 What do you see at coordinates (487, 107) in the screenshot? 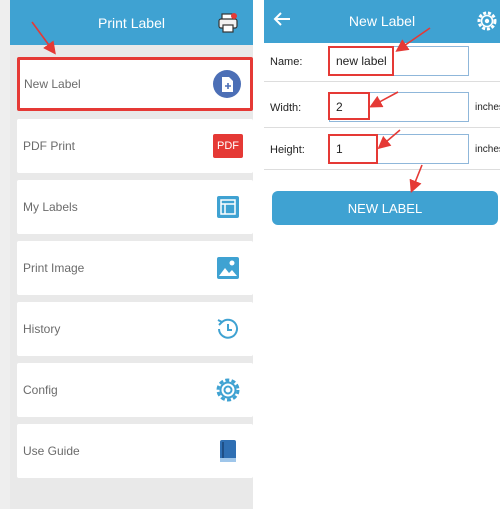
I see `width-unit: inches` at bounding box center [487, 107].